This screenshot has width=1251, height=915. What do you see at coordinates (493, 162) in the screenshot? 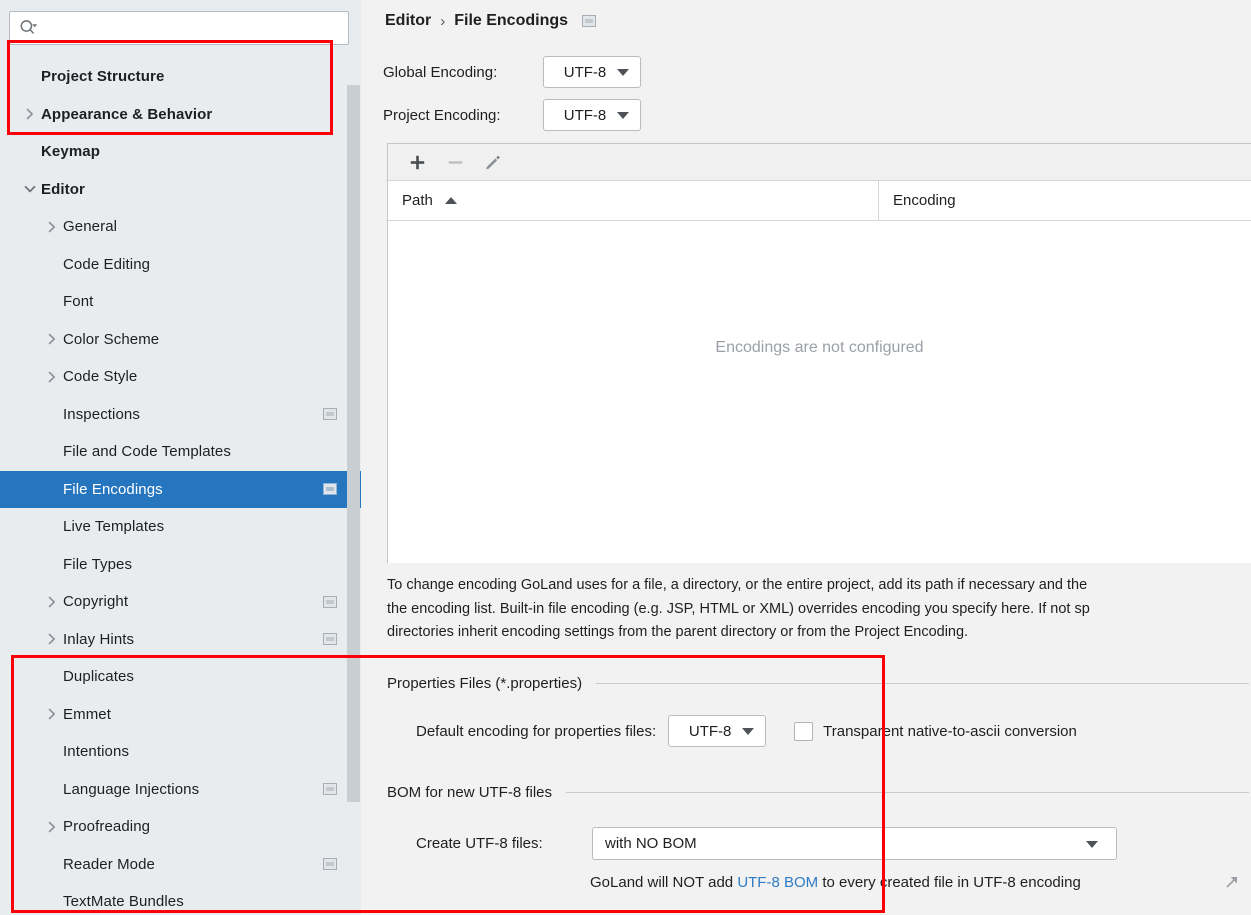
I see `edit-pencil-icon` at bounding box center [493, 162].